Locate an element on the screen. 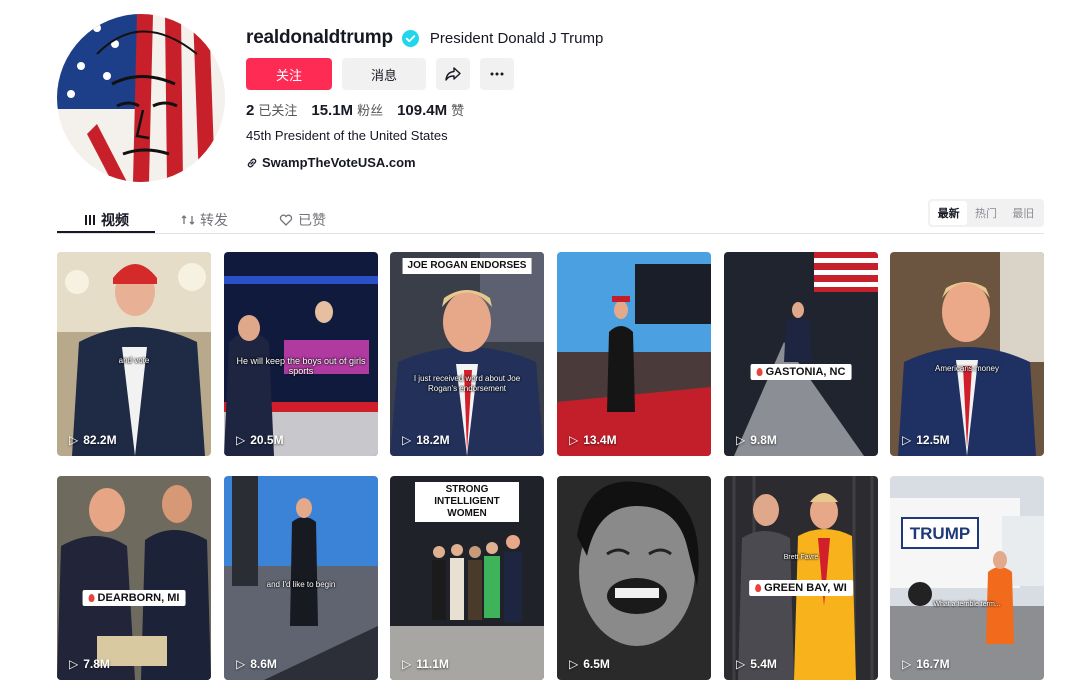 This screenshot has height=691, width=1080. tab-liked: 已赞 is located at coordinates (302, 219).